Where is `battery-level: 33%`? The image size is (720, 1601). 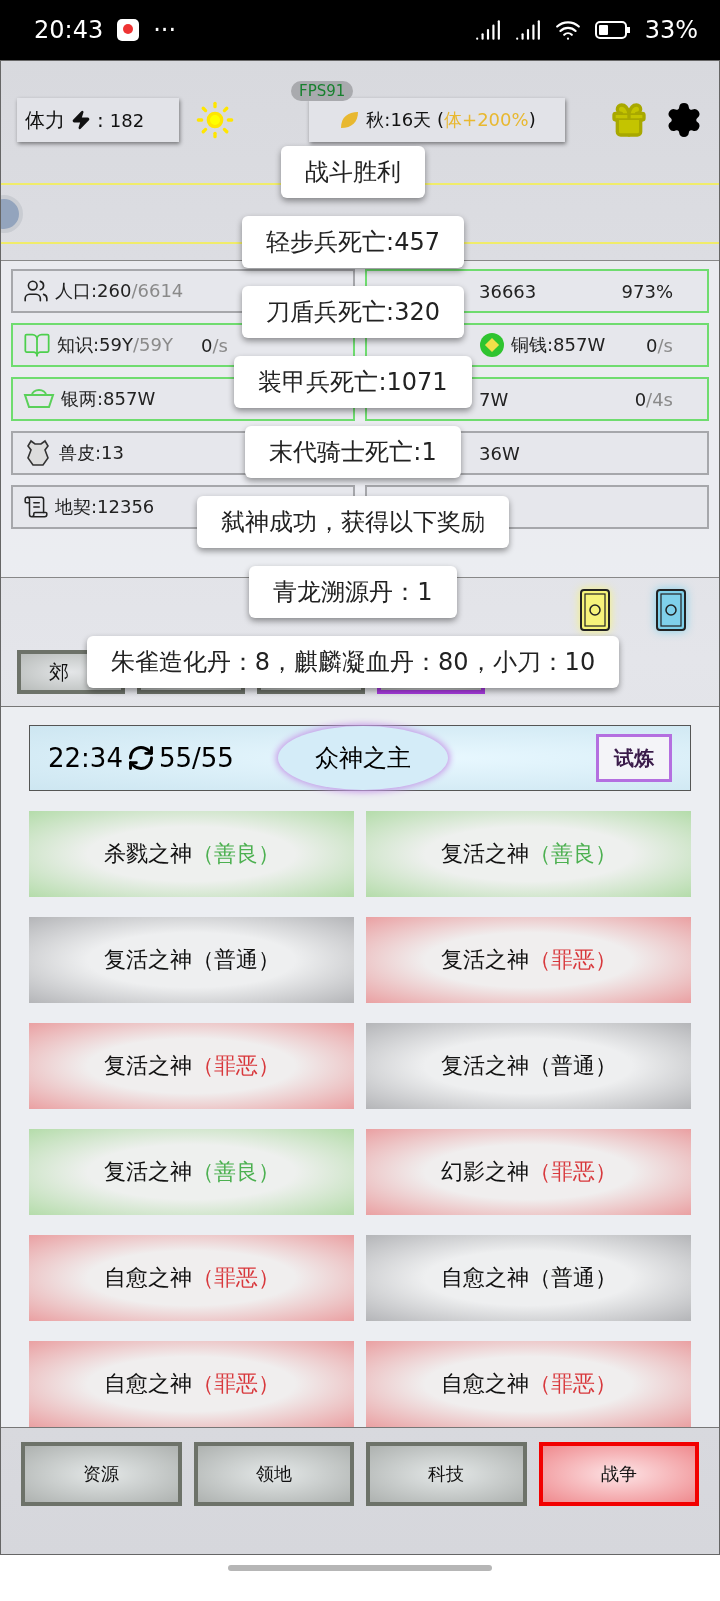 battery-level: 33% is located at coordinates (671, 30).